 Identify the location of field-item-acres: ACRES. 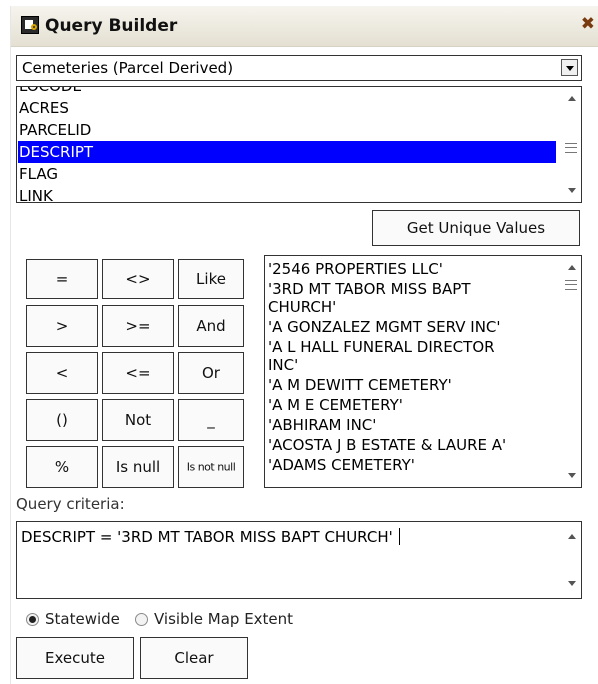
(287, 108).